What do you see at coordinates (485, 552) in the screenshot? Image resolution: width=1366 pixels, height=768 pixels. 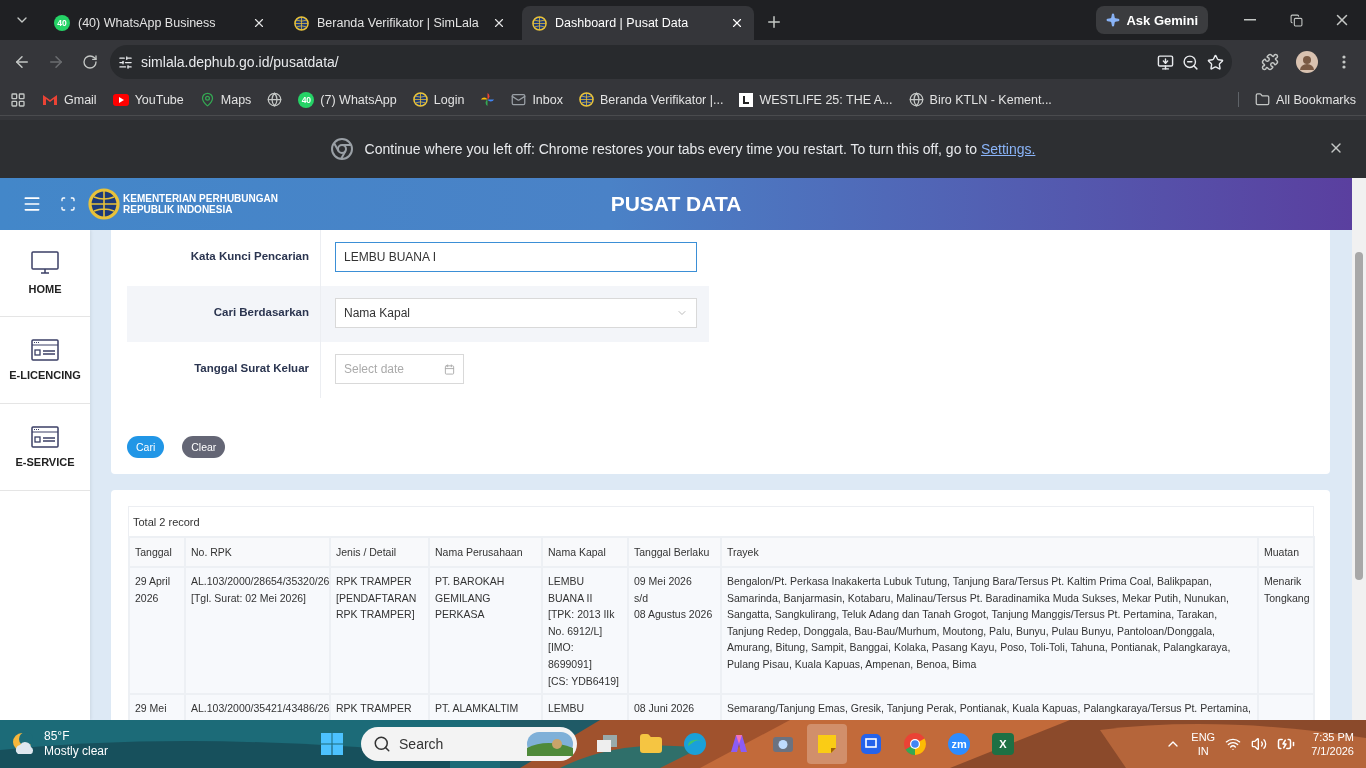 I see `column-header: Nama Perusahaan` at bounding box center [485, 552].